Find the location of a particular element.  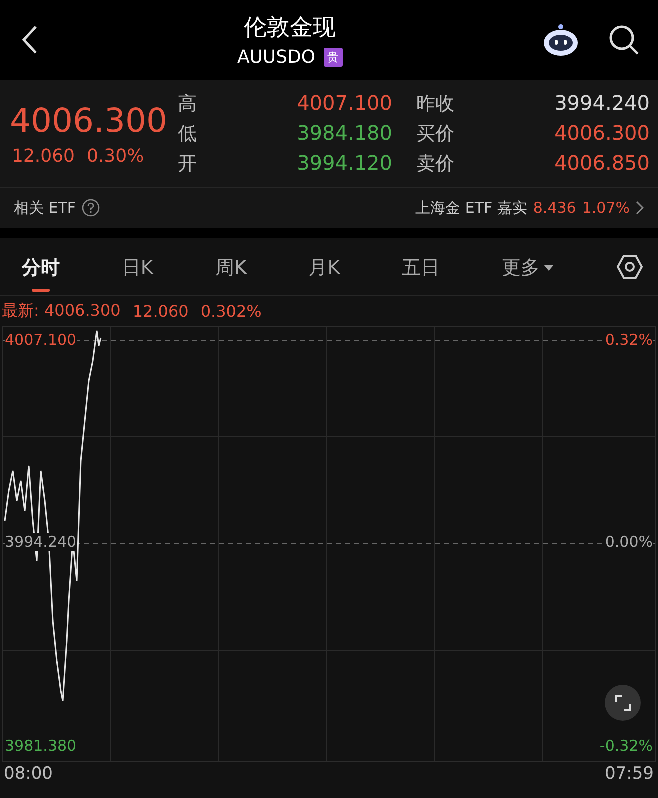

help-icon is located at coordinates (91, 208).